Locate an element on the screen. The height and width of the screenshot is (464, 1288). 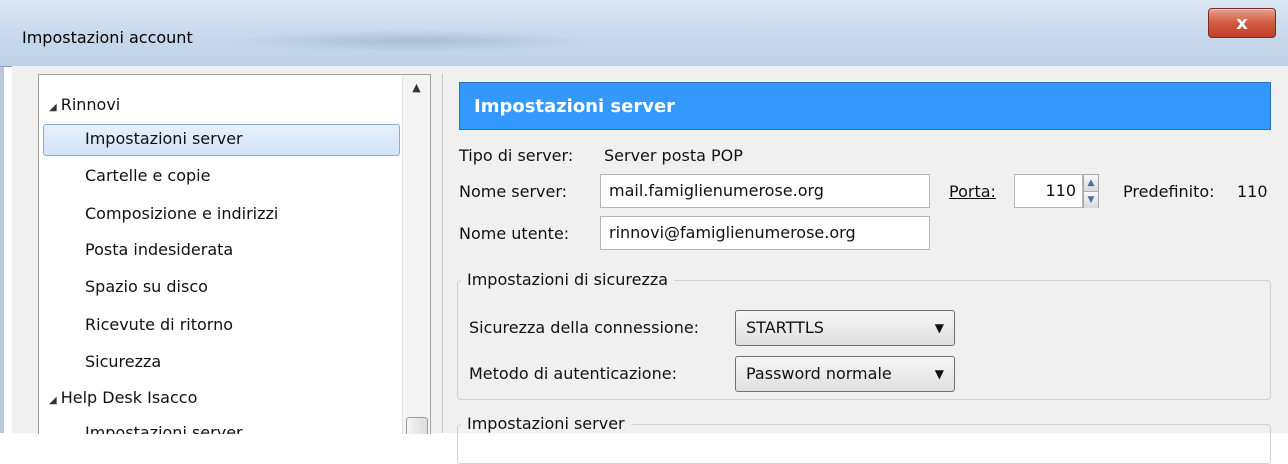
tree-item-sicurezza: Sicurezza is located at coordinates (123, 362).